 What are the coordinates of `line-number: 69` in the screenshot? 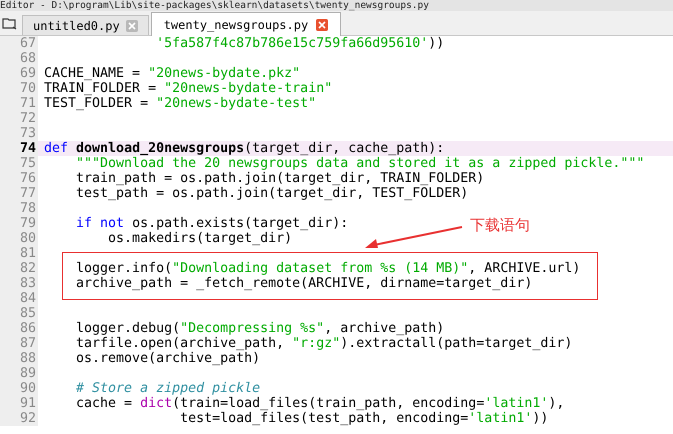 It's located at (19, 73).